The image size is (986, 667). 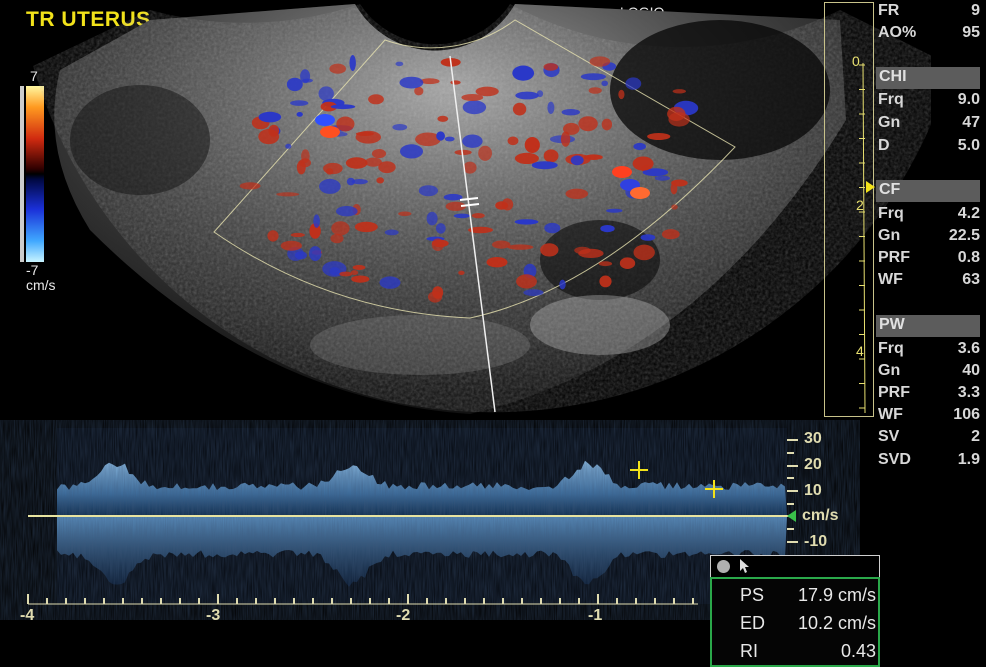 What do you see at coordinates (856, 61) in the screenshot?
I see `depth-label-0: 0` at bounding box center [856, 61].